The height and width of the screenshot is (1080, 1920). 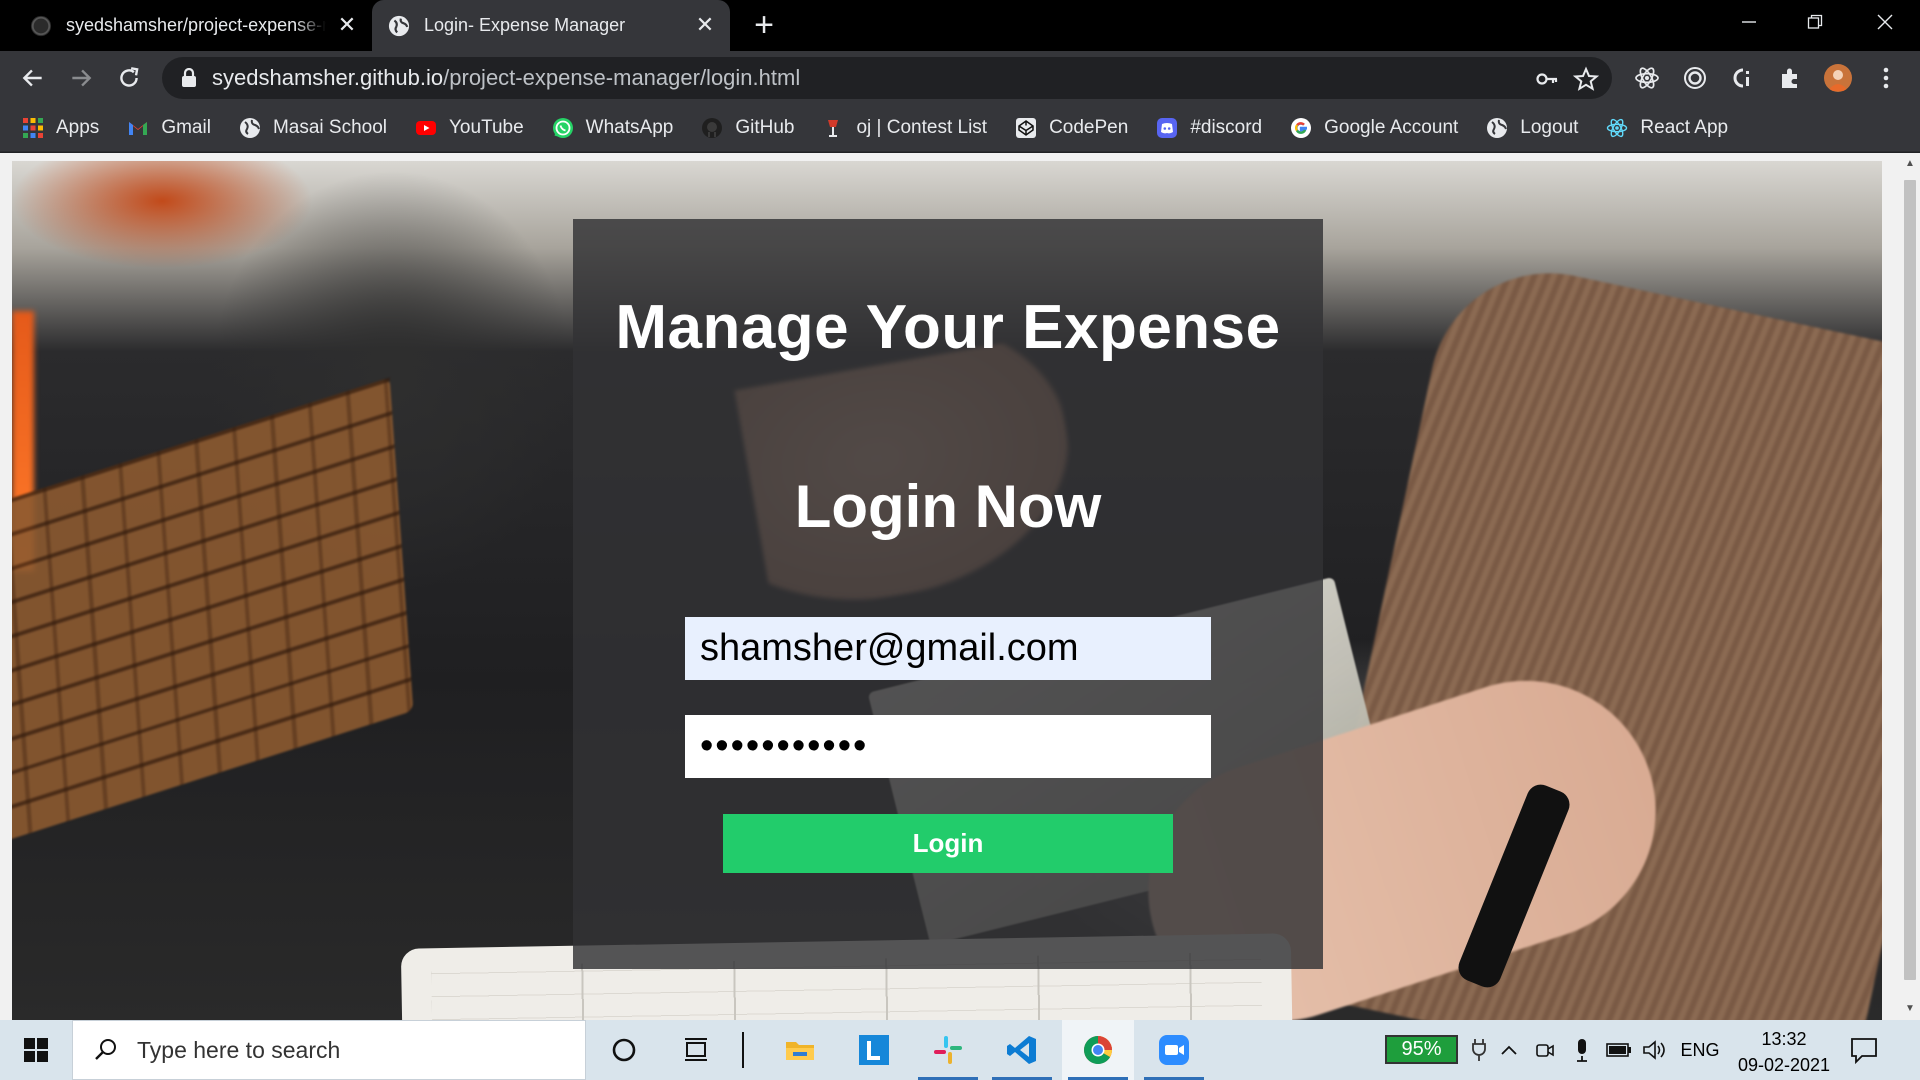 What do you see at coordinates (948, 648) in the screenshot?
I see `email-field` at bounding box center [948, 648].